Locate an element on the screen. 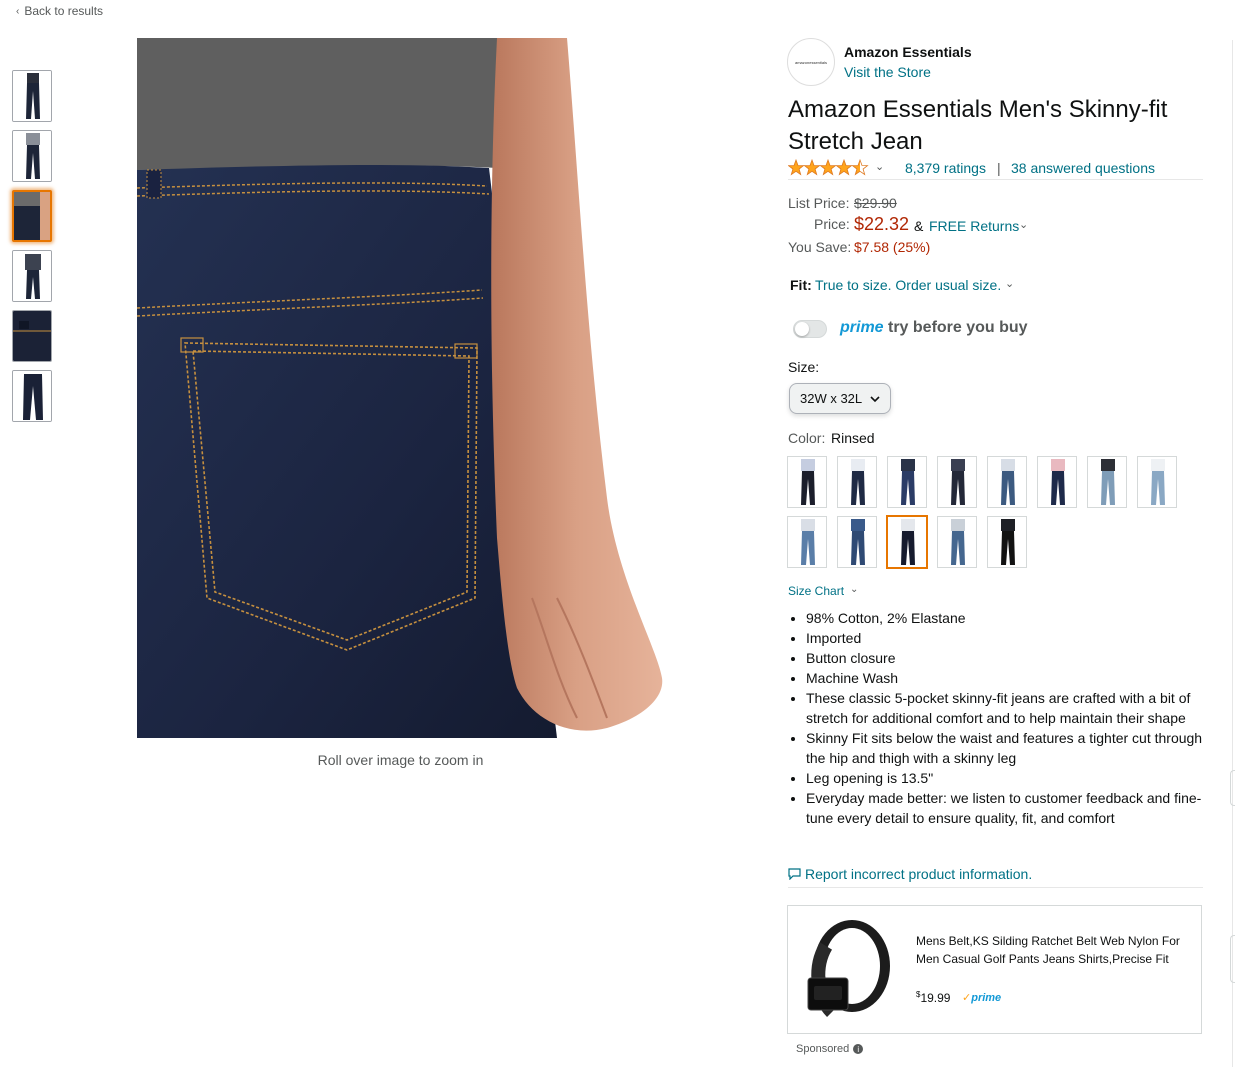 The width and height of the screenshot is (1235, 1067). star-rating is located at coordinates (829, 167).